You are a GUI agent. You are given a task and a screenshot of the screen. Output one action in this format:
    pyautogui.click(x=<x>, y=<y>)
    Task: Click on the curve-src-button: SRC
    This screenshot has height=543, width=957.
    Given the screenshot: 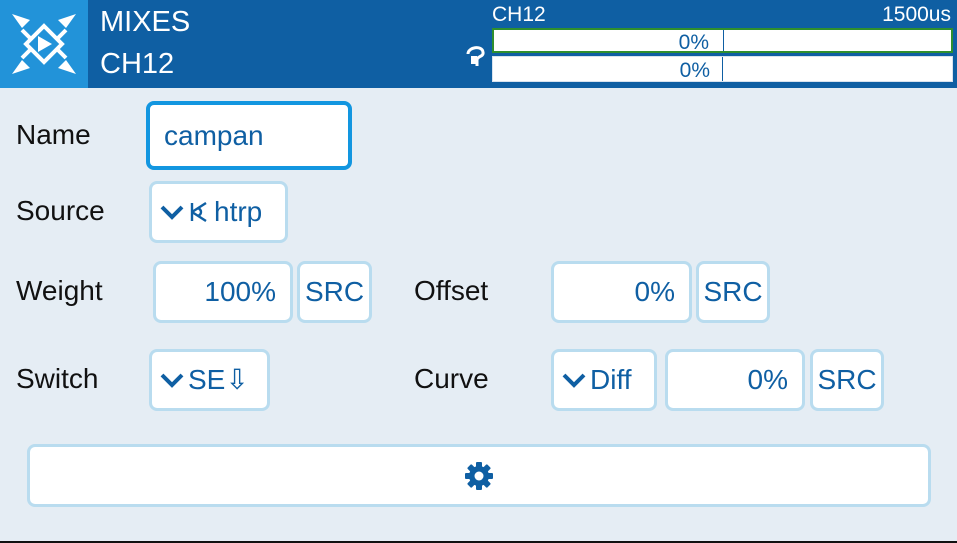 What is the action you would take?
    pyautogui.click(x=847, y=380)
    